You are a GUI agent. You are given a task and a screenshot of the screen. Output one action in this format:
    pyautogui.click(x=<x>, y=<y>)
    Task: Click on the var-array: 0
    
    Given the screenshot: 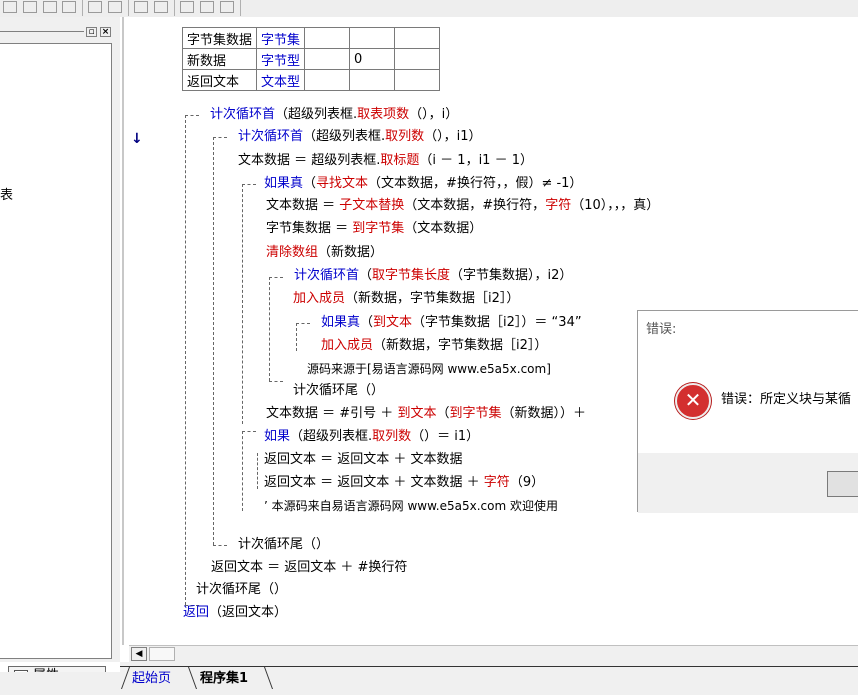 What is the action you would take?
    pyautogui.click(x=372, y=59)
    